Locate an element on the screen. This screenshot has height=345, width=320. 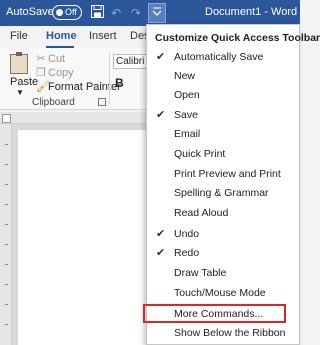
menu-item-read-aloud: Read Aloud is located at coordinates (223, 213).